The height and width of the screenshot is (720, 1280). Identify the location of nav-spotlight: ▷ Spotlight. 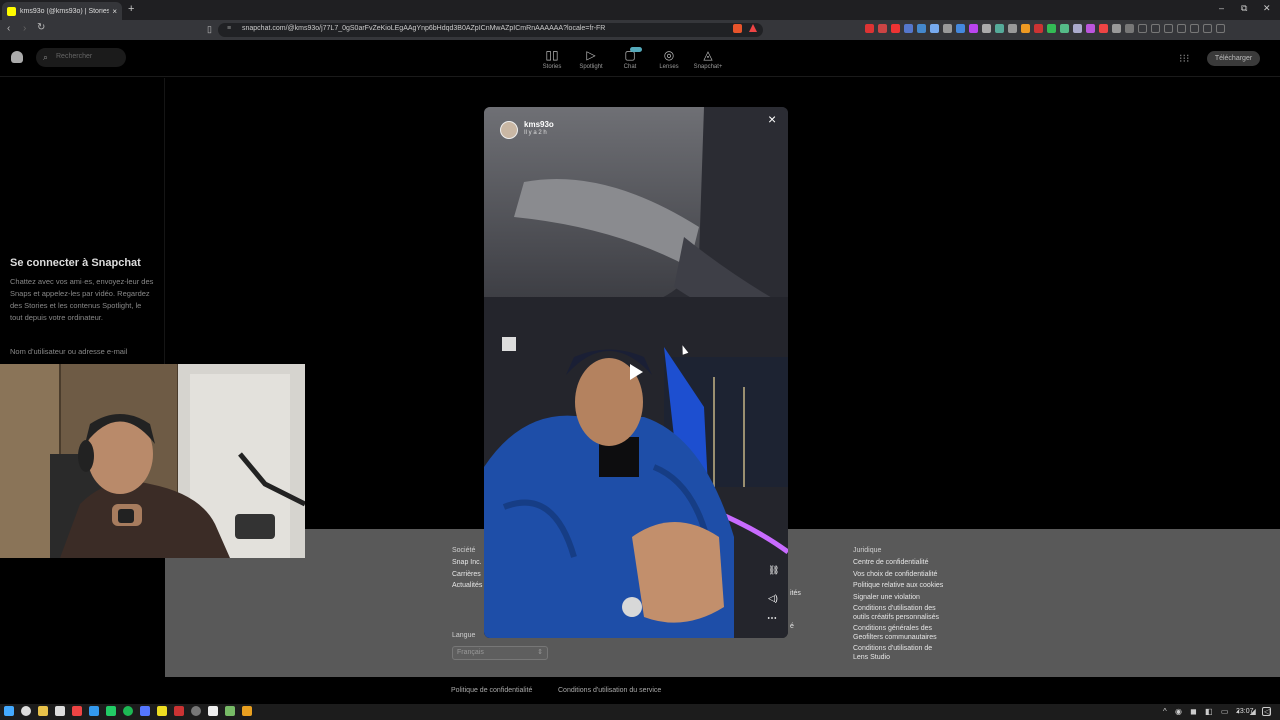
(591, 58).